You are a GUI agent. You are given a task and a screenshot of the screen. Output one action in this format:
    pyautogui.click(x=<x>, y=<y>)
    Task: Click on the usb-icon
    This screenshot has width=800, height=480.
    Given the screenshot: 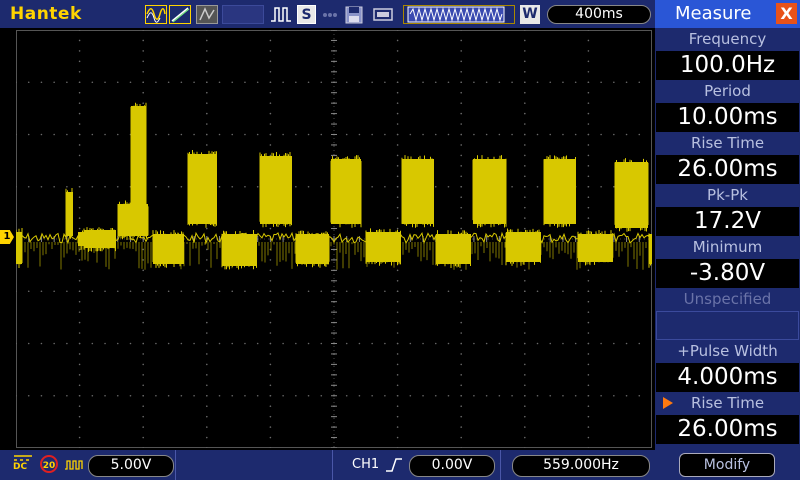 What is the action you would take?
    pyautogui.click(x=383, y=14)
    